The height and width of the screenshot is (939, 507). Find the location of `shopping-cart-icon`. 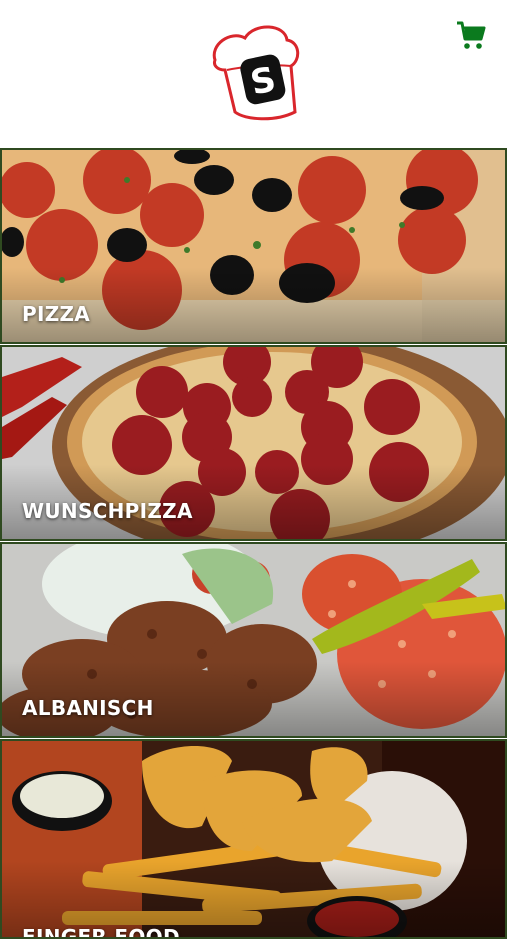

shopping-cart-icon is located at coordinates (471, 36).